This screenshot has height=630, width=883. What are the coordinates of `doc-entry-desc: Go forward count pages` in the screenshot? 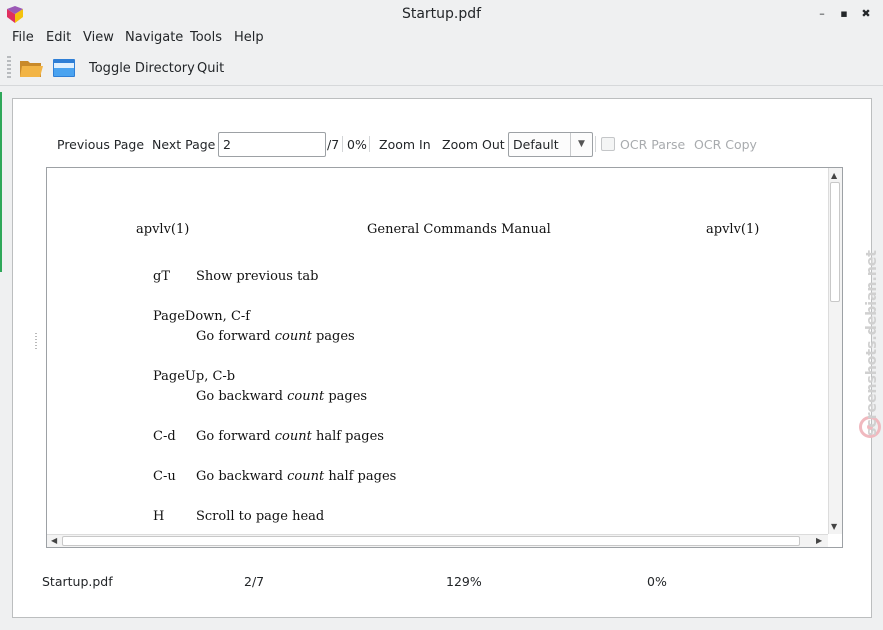 It's located at (275, 336).